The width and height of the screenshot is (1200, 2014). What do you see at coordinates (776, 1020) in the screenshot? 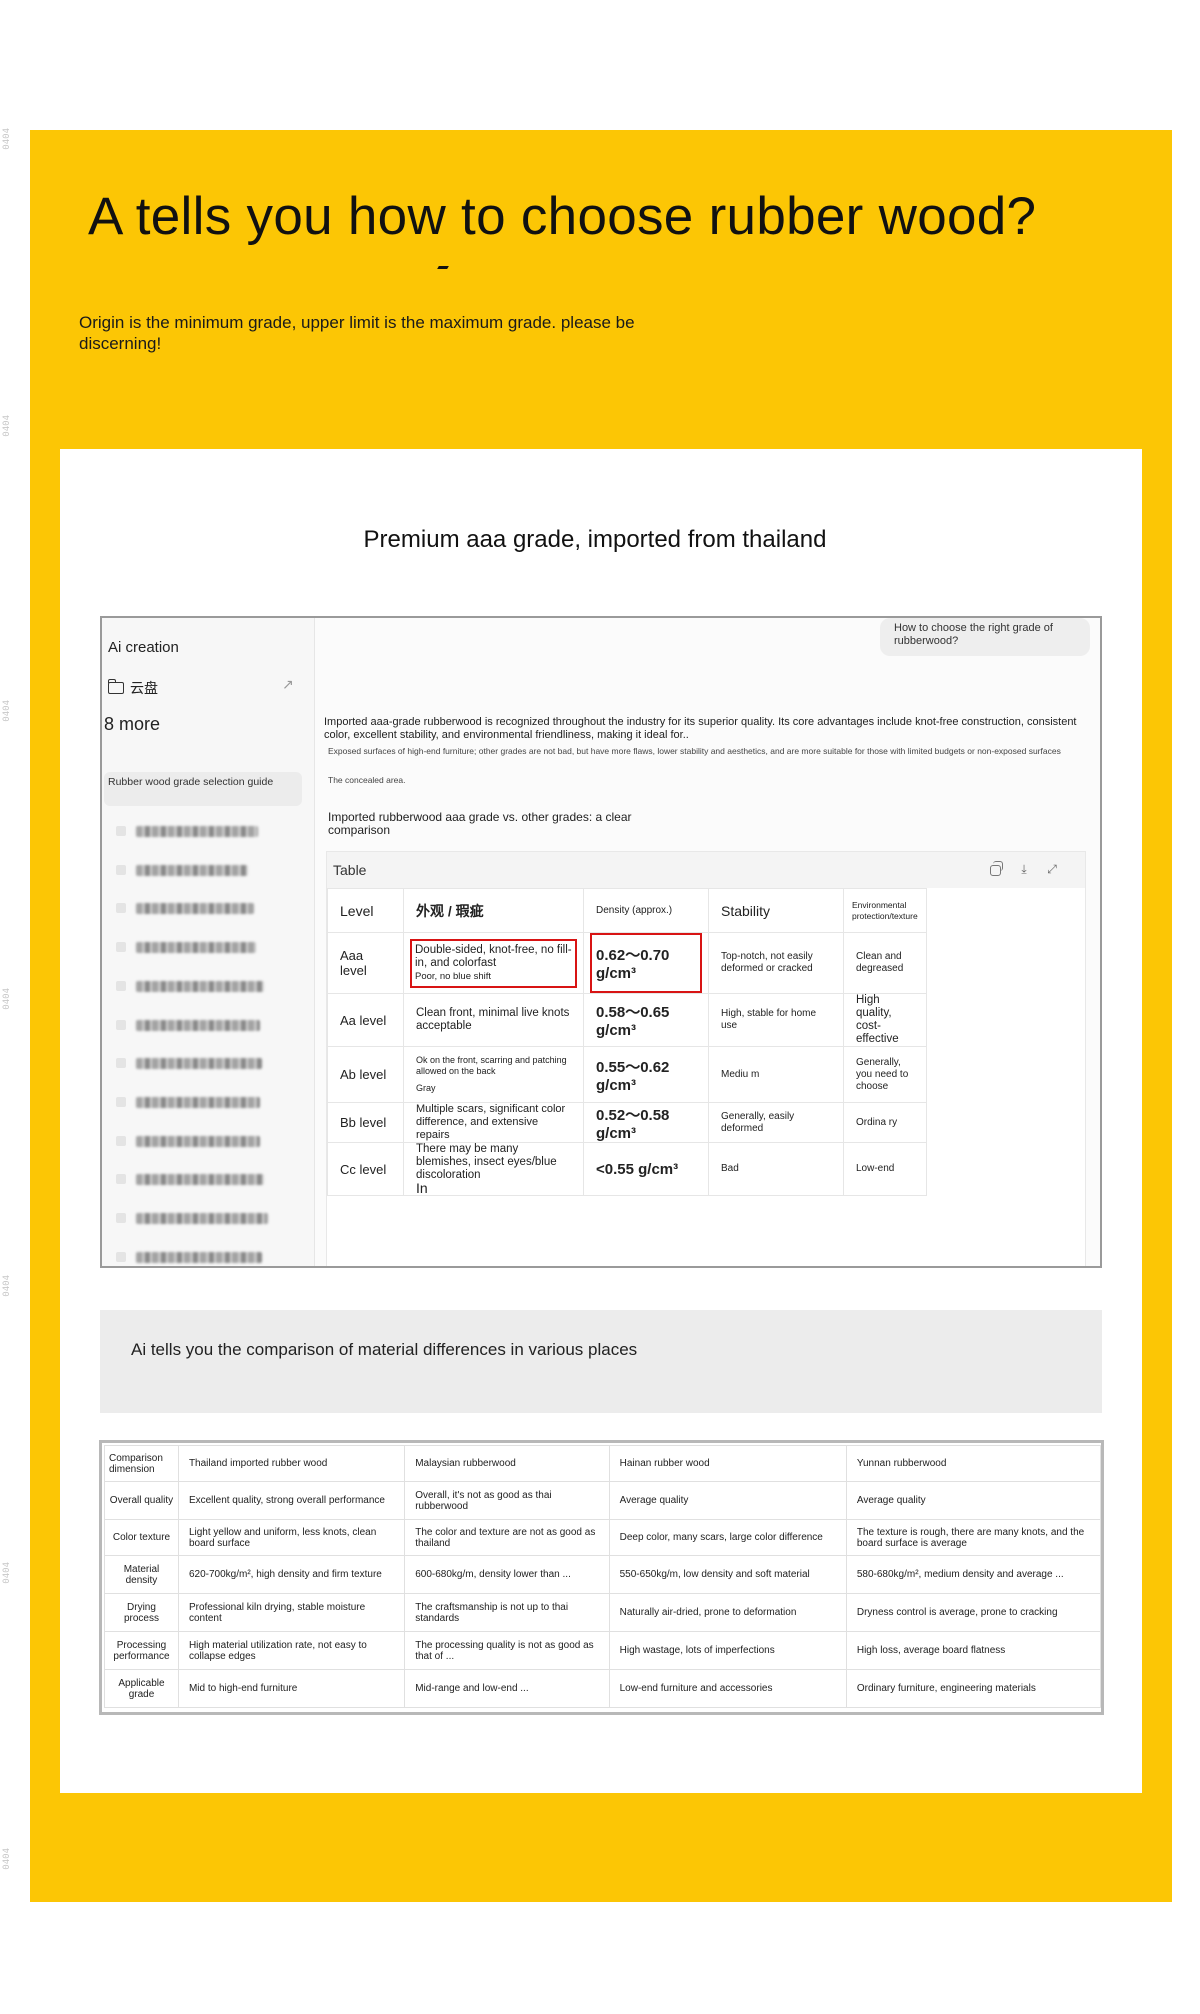
I see `table-cell: High, stable for home use` at bounding box center [776, 1020].